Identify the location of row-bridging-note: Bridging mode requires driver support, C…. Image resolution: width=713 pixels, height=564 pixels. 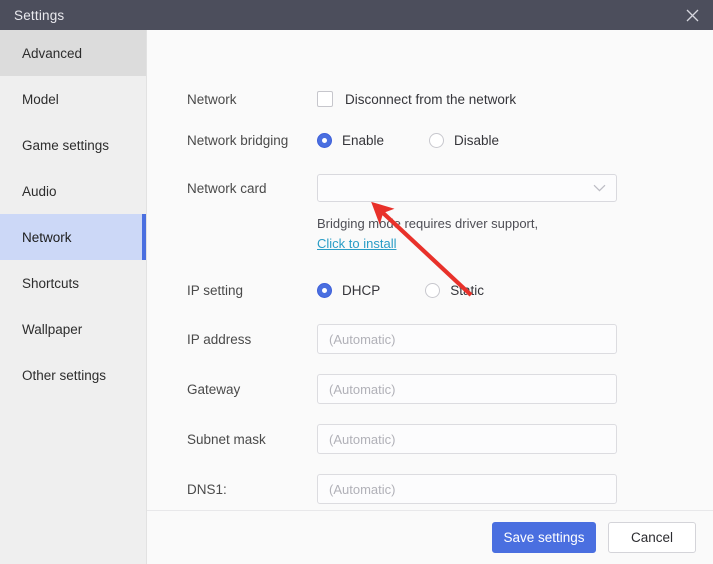
(430, 239).